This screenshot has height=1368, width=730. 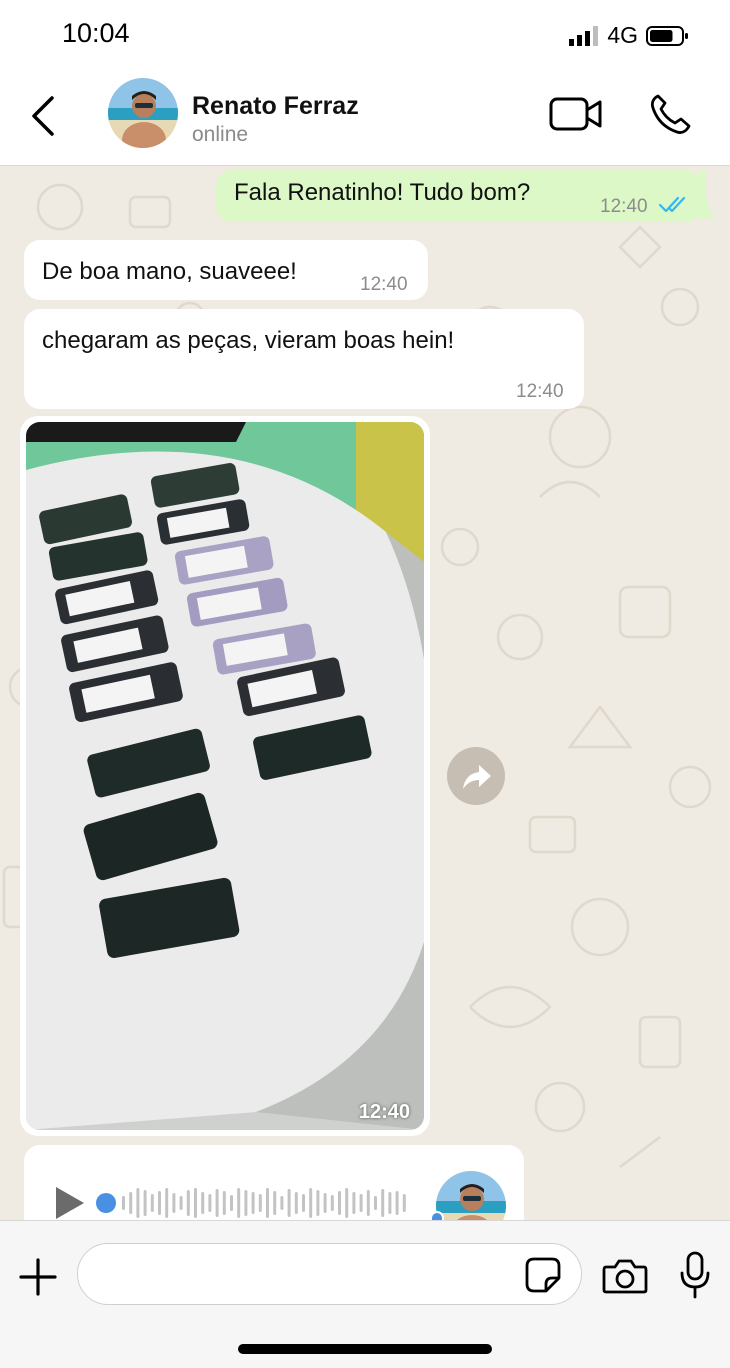 What do you see at coordinates (622, 35) in the screenshot?
I see `network-type: 4G` at bounding box center [622, 35].